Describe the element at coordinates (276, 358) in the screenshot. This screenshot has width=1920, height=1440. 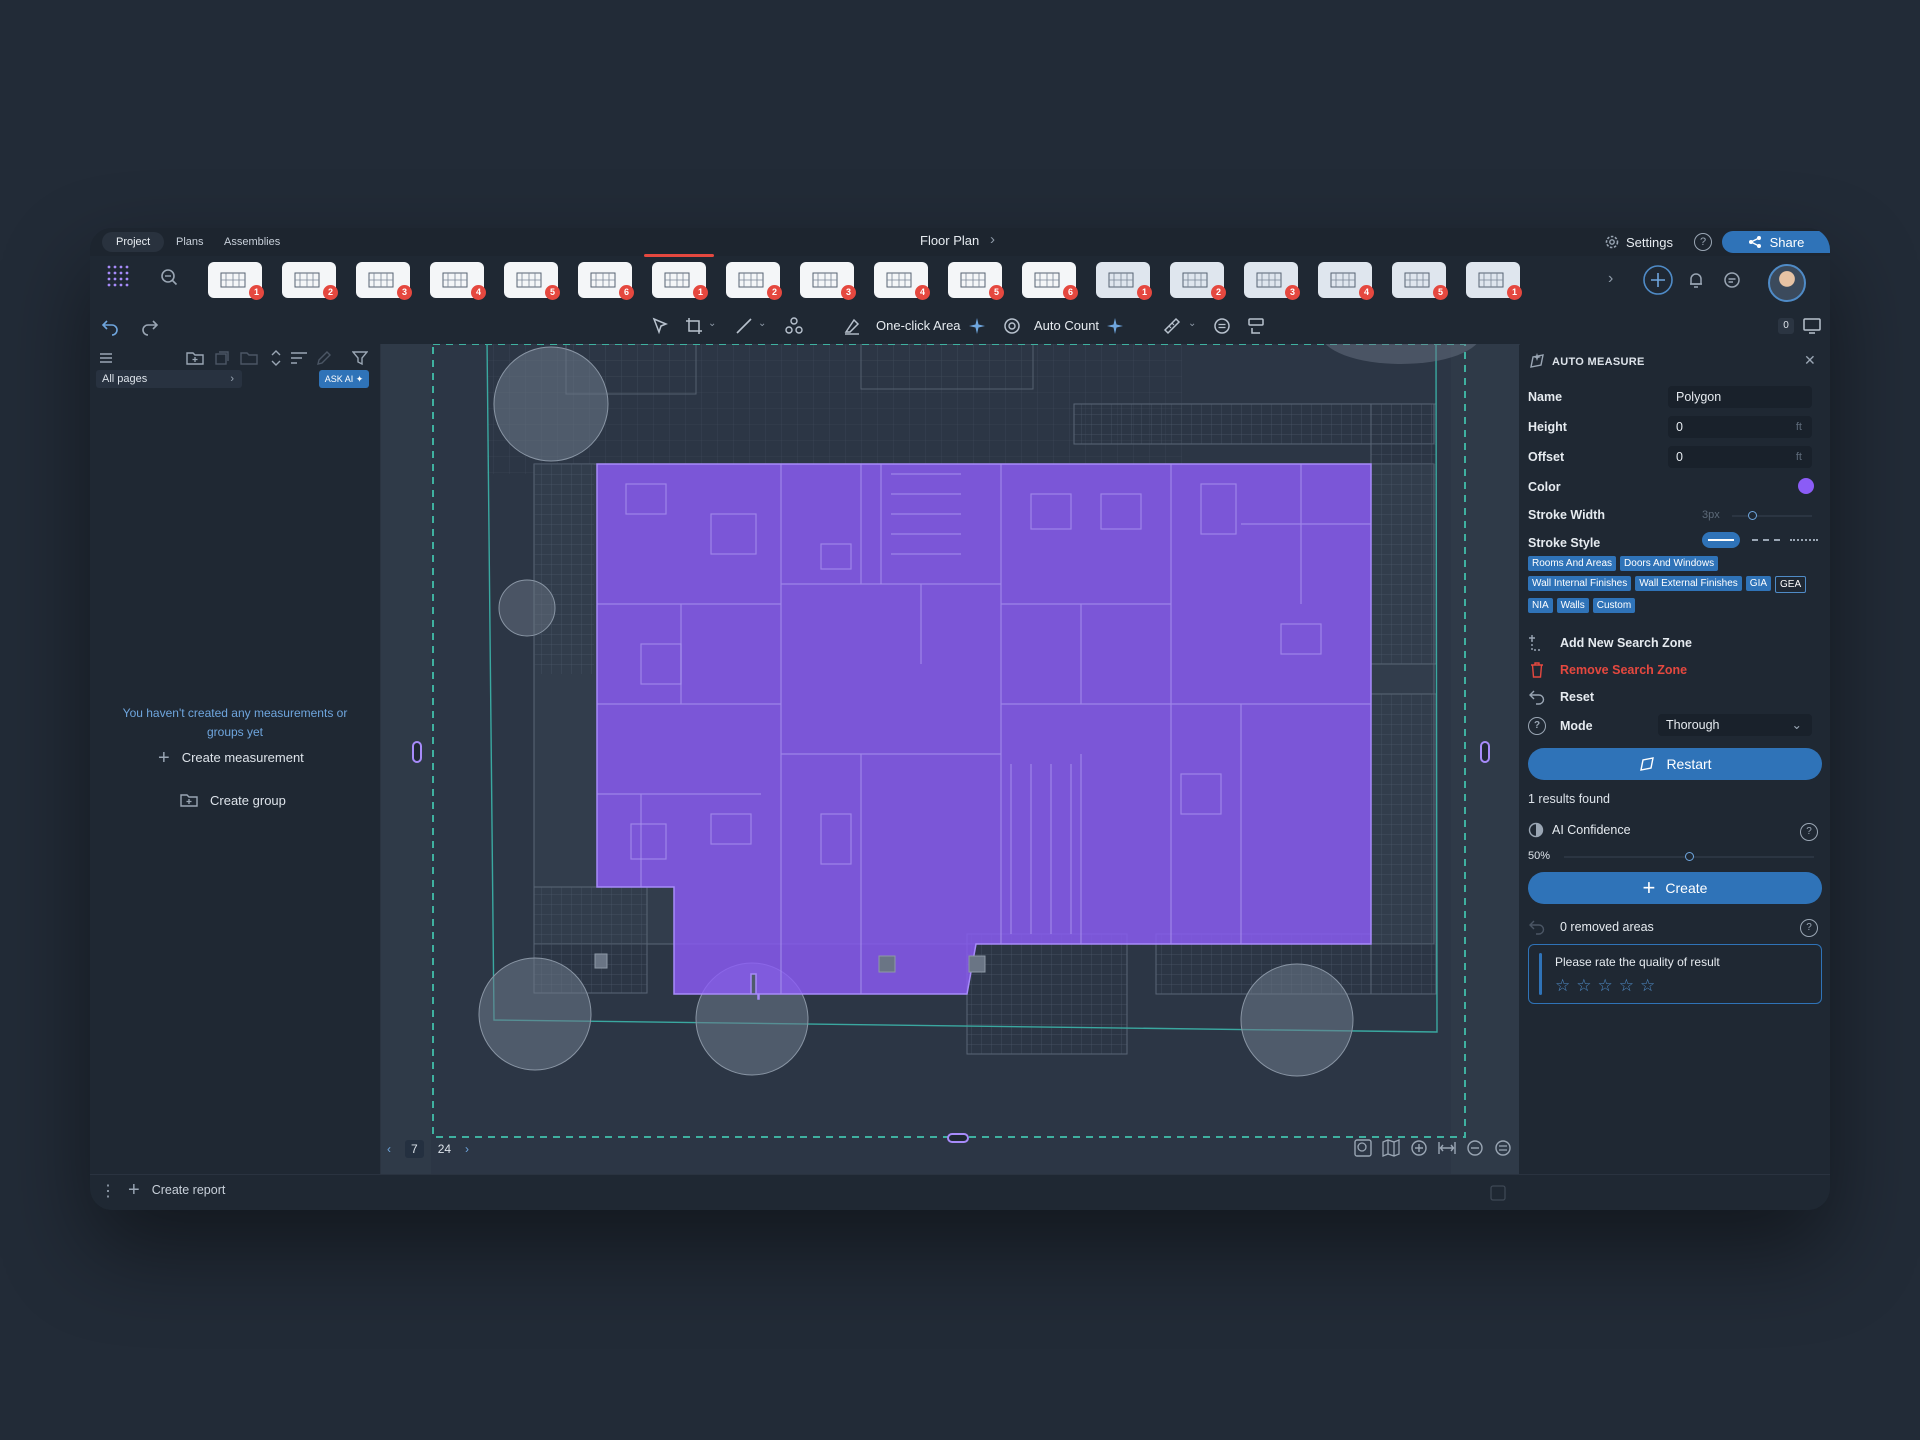
I see `expand-collapse-icon` at that location.